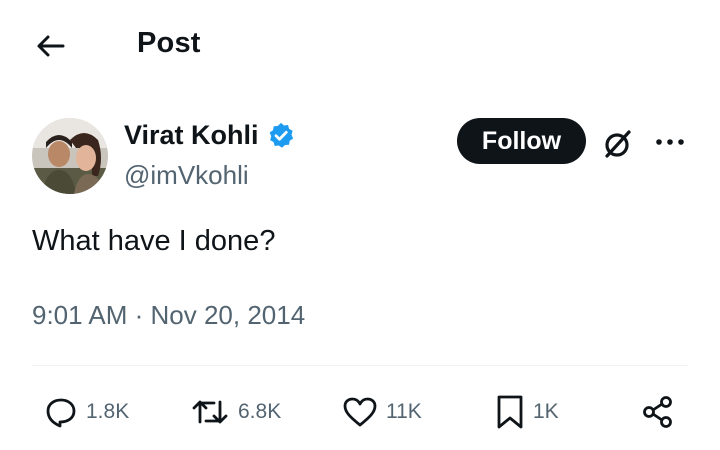  What do you see at coordinates (404, 411) in the screenshot?
I see `like-count: 11K` at bounding box center [404, 411].